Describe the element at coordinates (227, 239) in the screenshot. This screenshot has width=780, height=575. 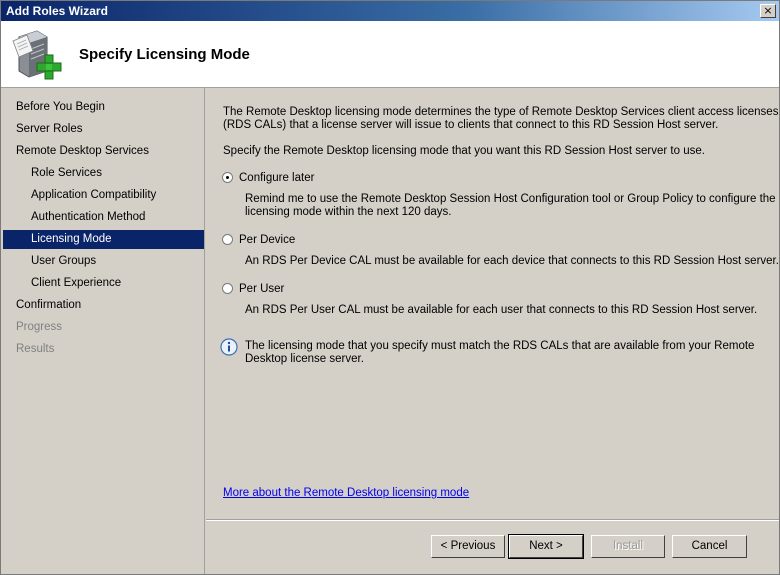
I see `per-device-radio` at that location.